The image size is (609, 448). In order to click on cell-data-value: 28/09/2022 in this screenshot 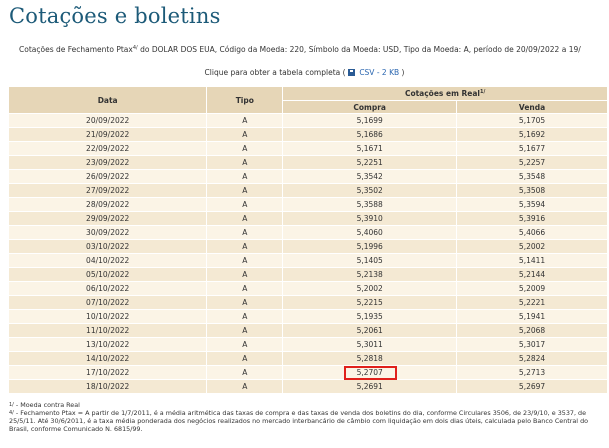, I will do `click(108, 204)`.